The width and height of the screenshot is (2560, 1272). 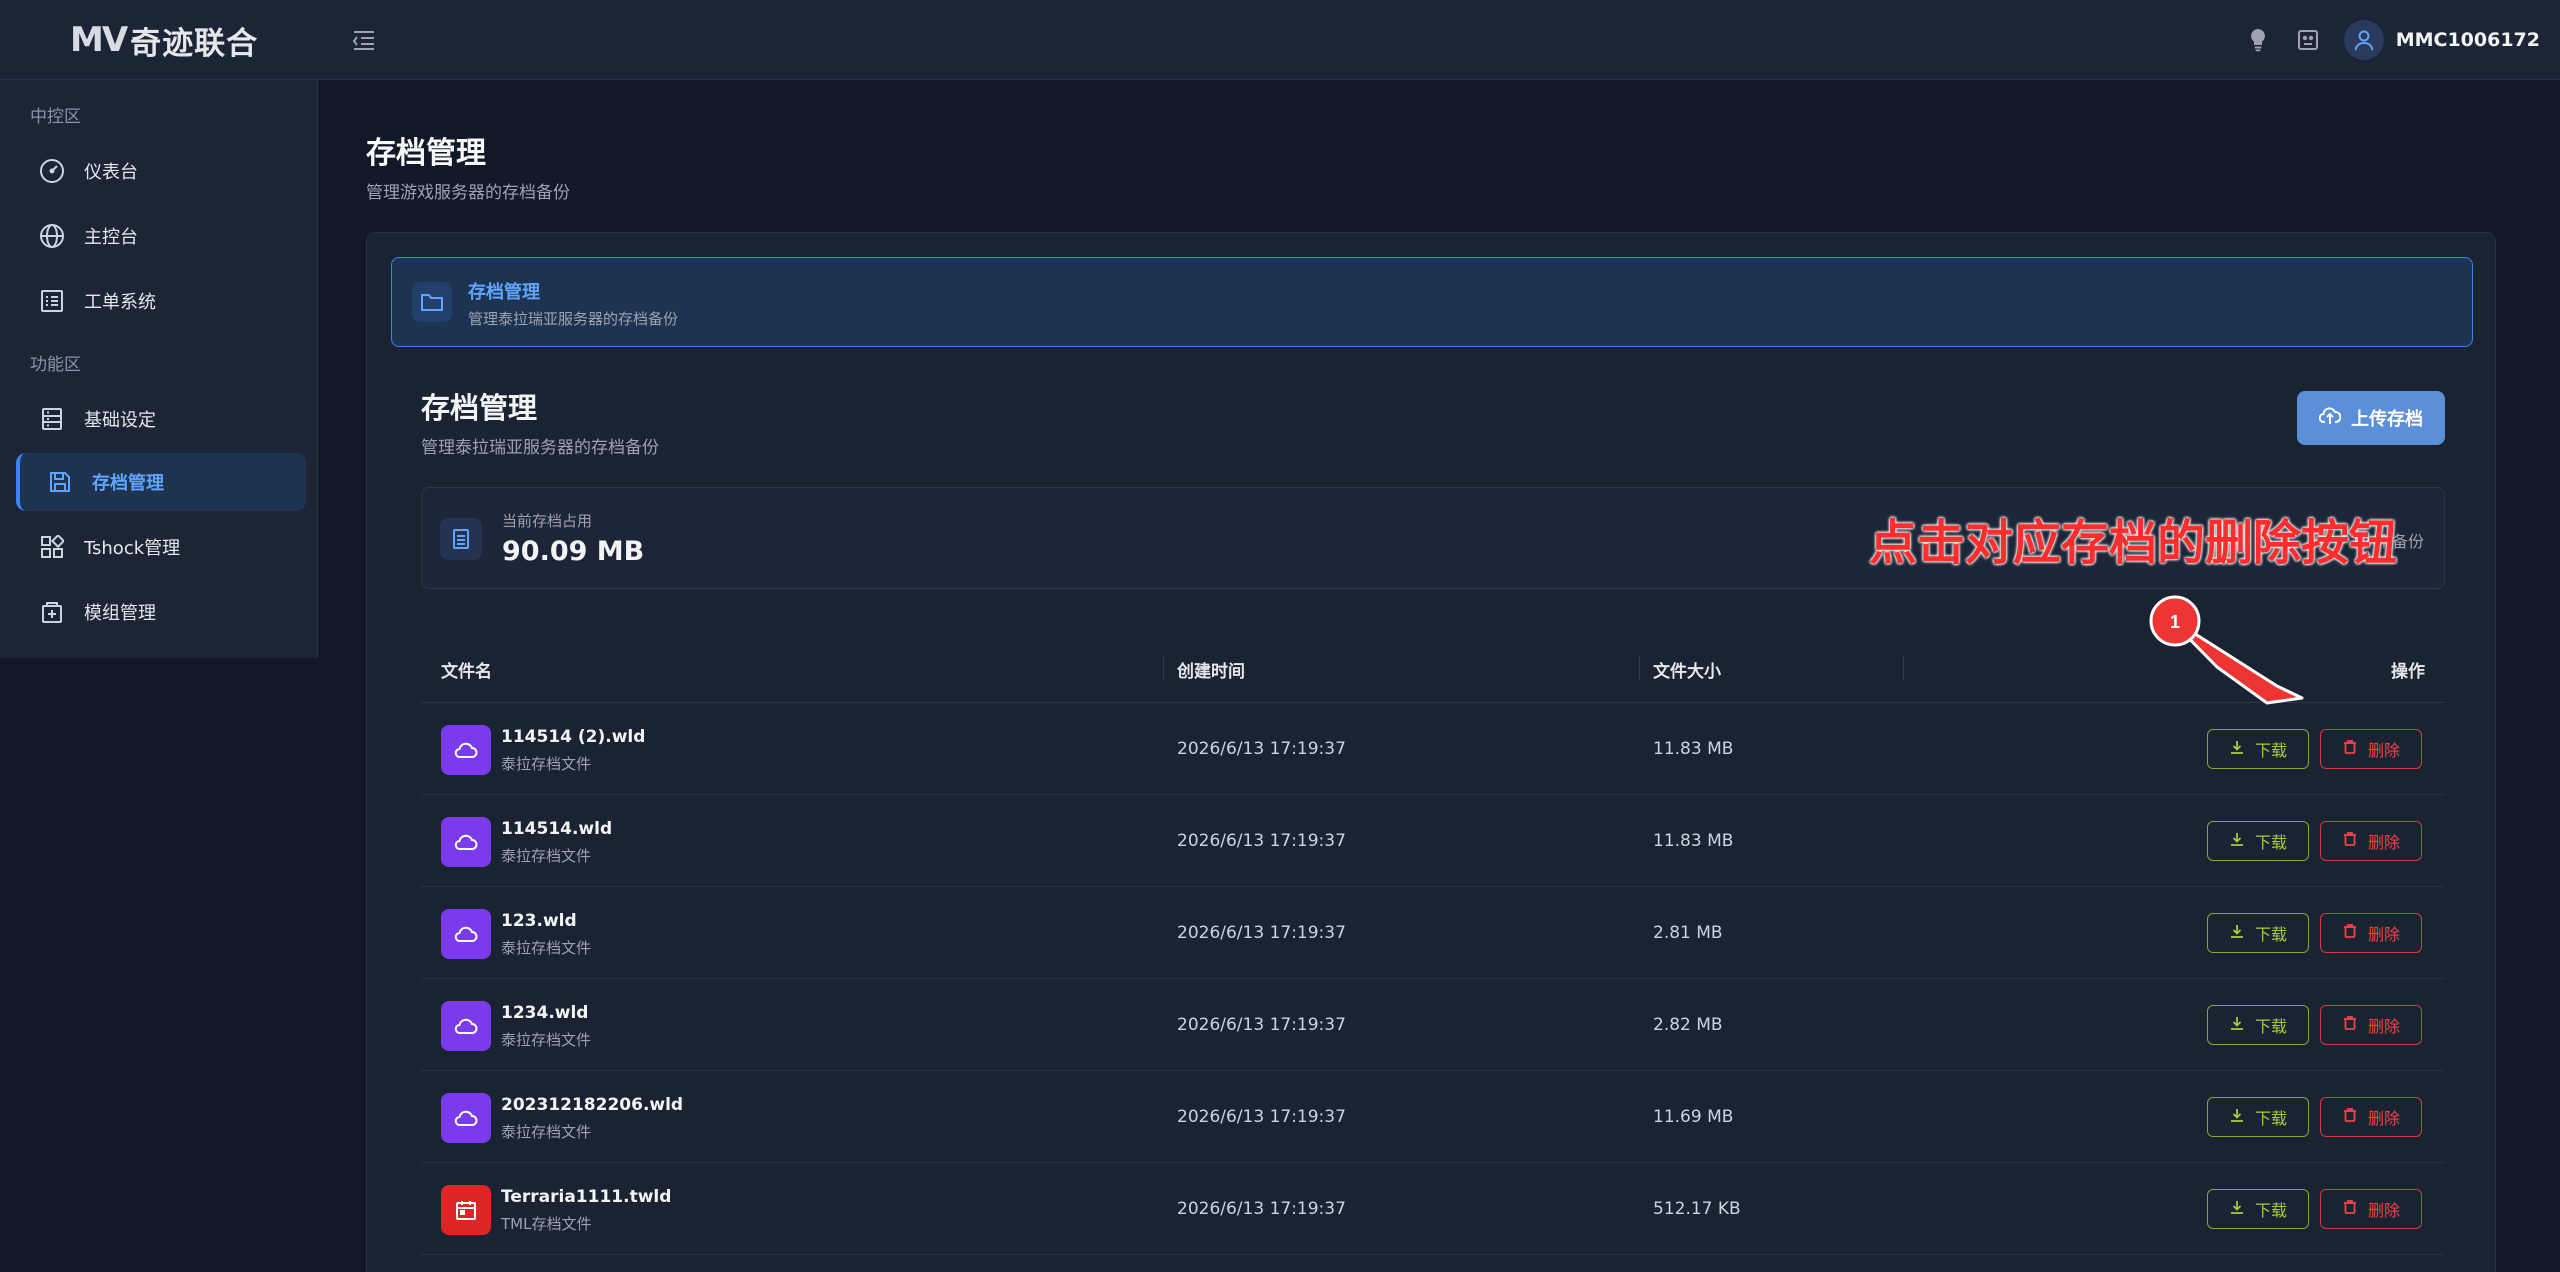 What do you see at coordinates (111, 237) in the screenshot?
I see `sidebar-item-label: 主控台` at bounding box center [111, 237].